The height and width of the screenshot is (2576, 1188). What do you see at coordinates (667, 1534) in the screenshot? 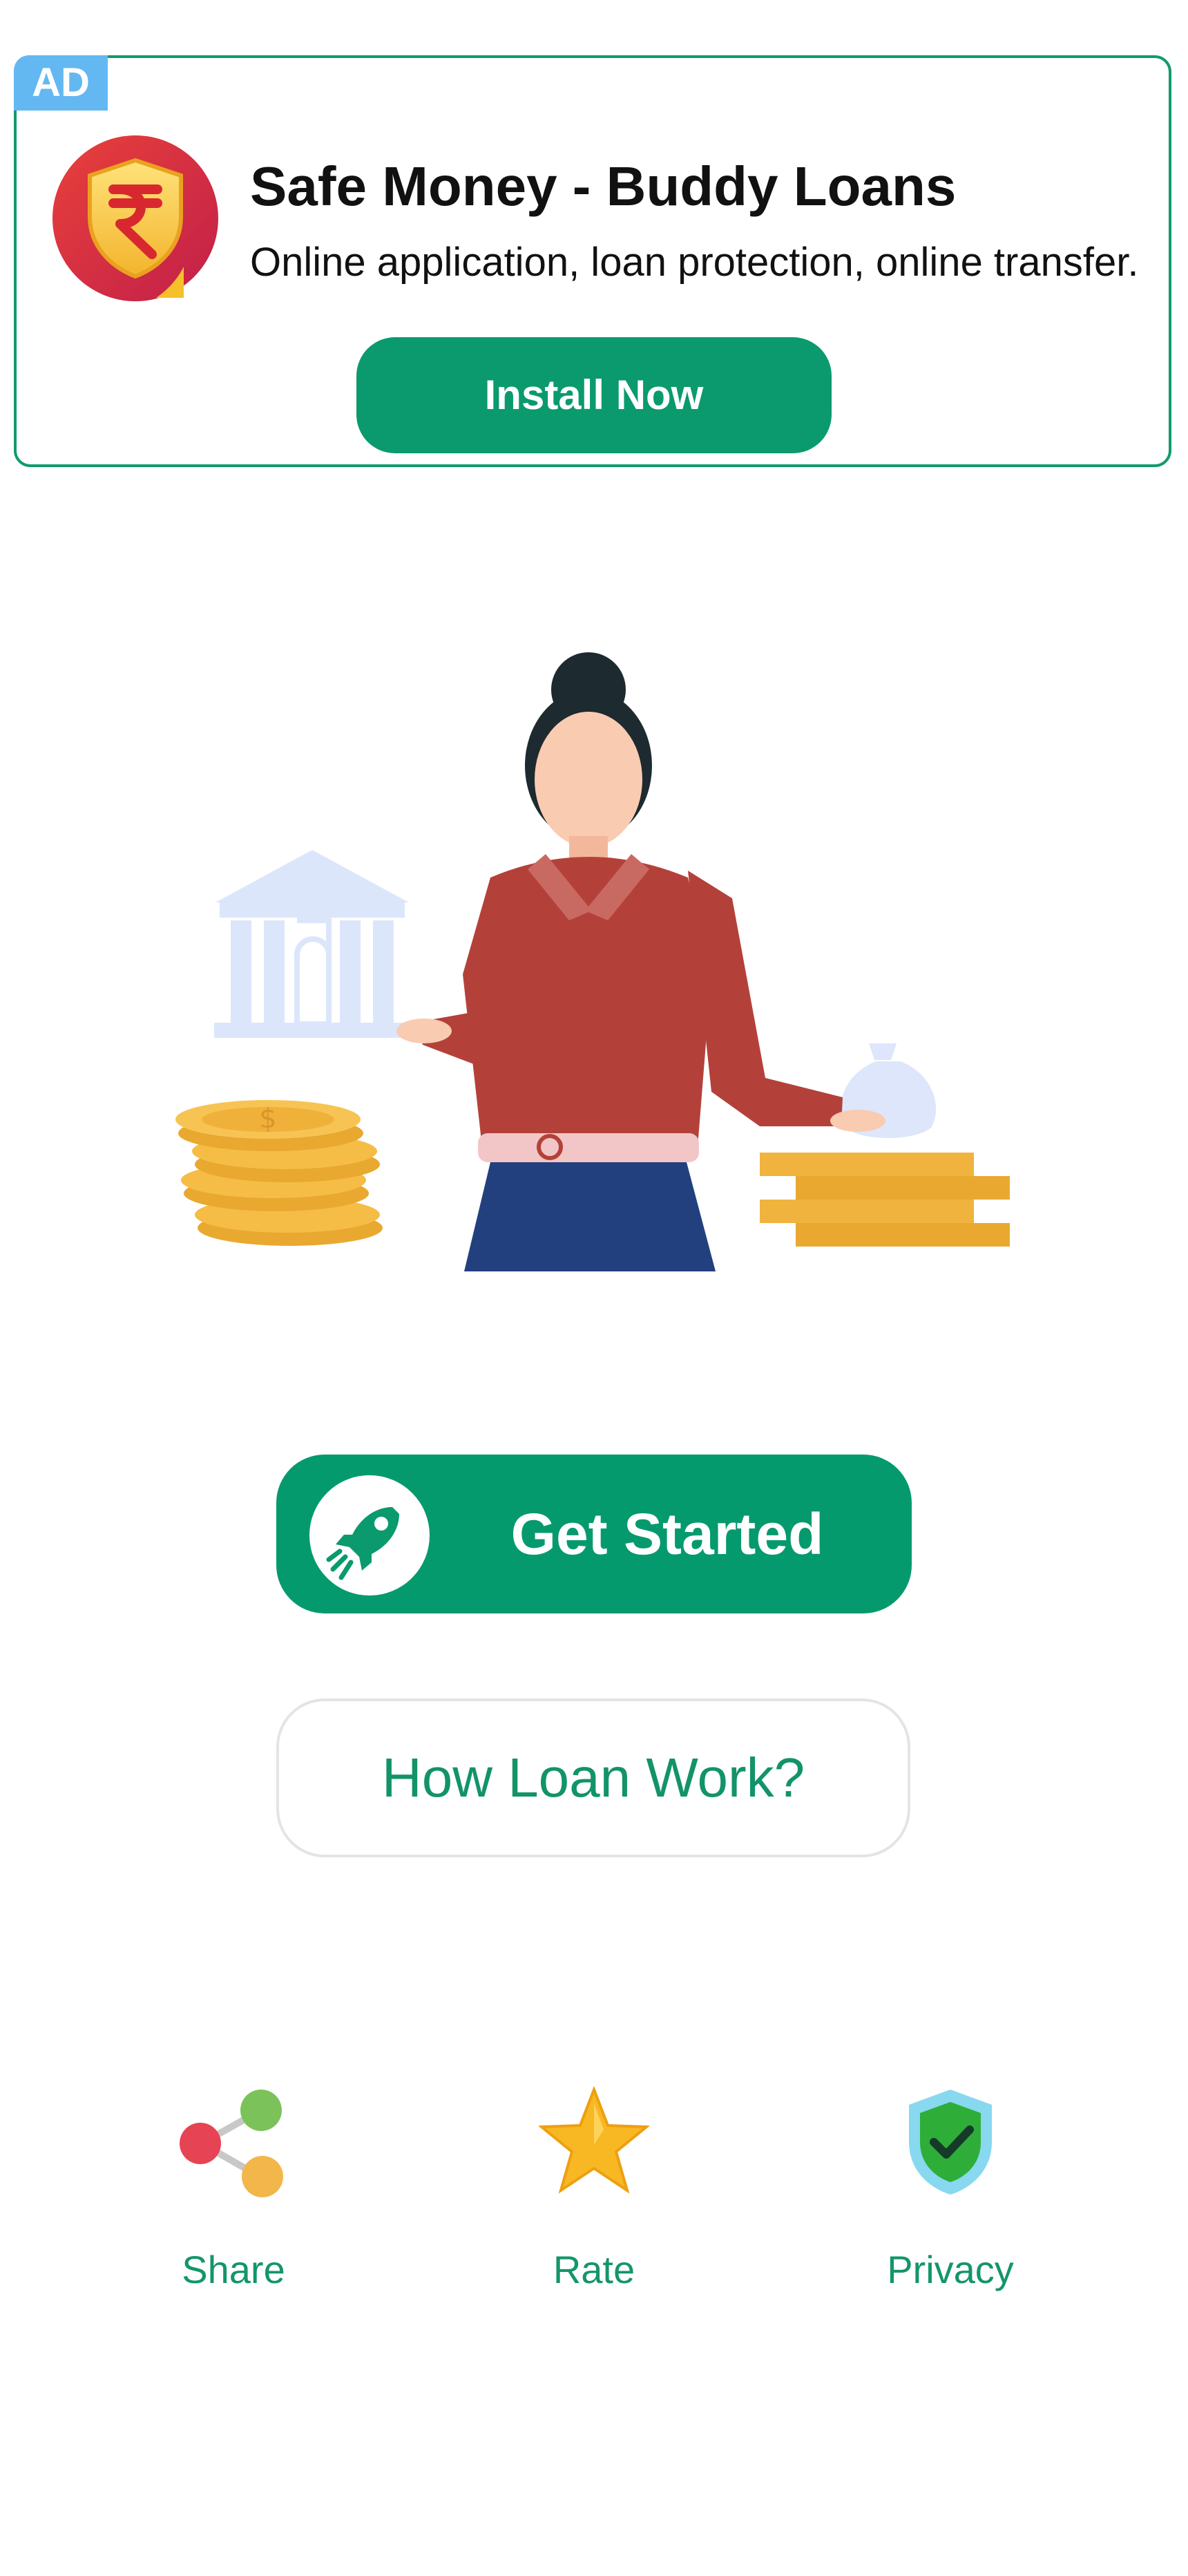
I see `get-started-label: Get Started` at bounding box center [667, 1534].